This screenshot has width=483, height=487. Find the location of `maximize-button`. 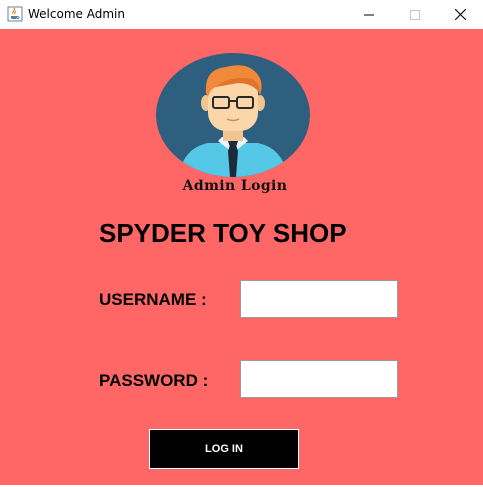

maximize-button is located at coordinates (415, 14).